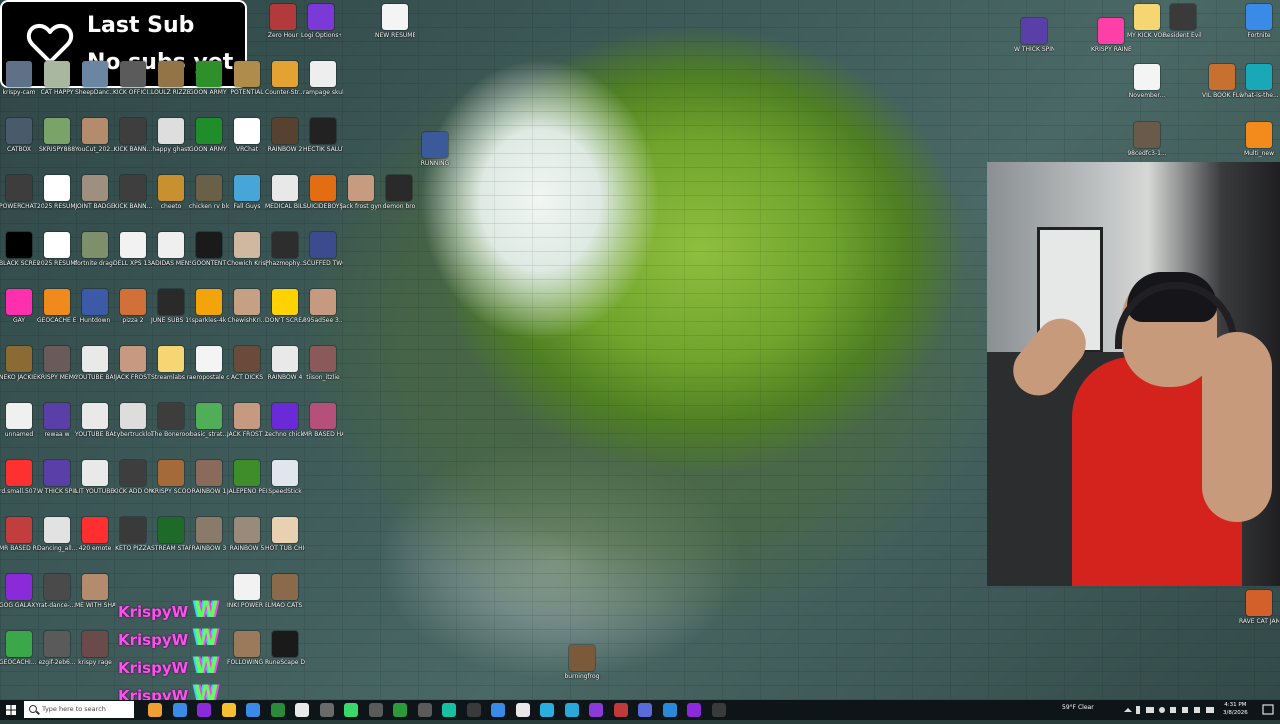 The height and width of the screenshot is (724, 1280). Describe the element at coordinates (171, 192) in the screenshot. I see `desktop-icon: cheeto` at that location.